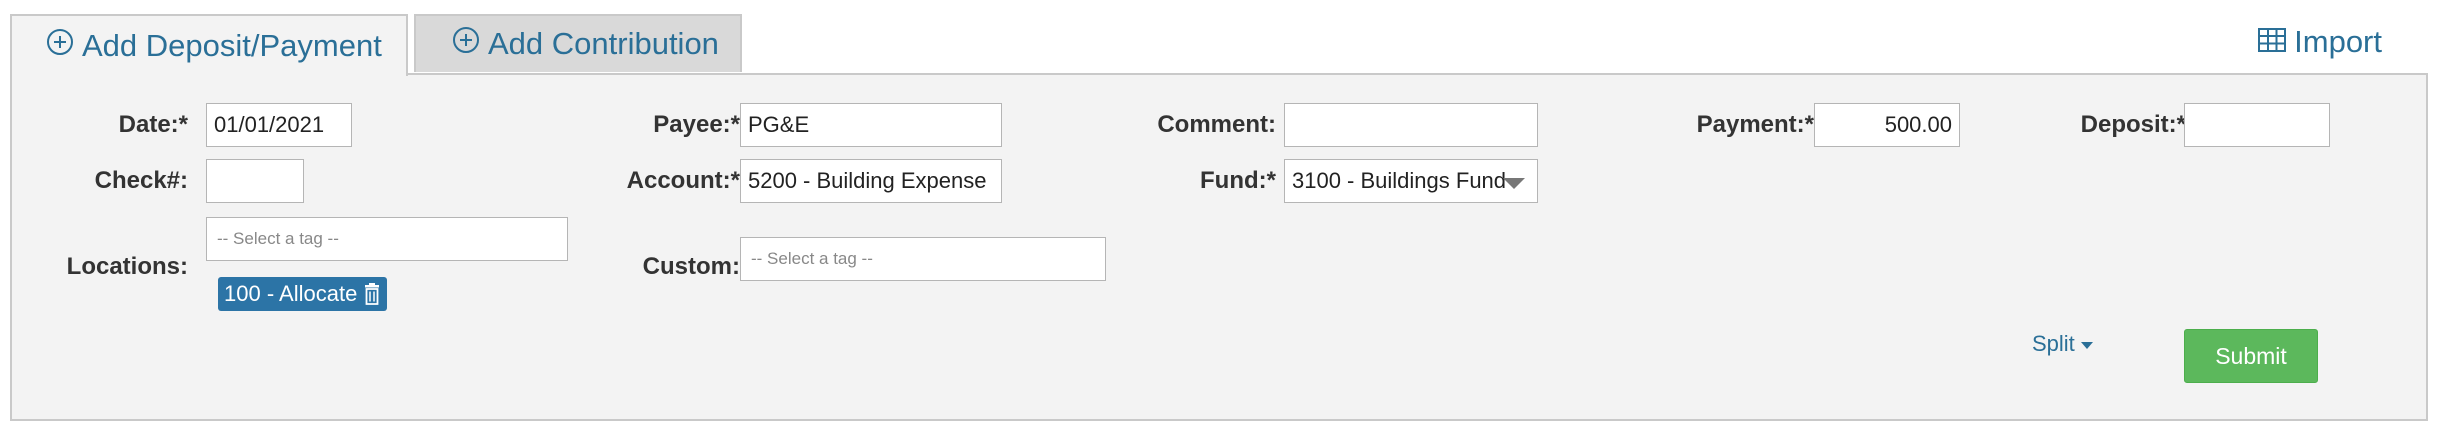 The image size is (2438, 440). I want to click on location-tag-label: 100 - Allocate, so click(291, 293).